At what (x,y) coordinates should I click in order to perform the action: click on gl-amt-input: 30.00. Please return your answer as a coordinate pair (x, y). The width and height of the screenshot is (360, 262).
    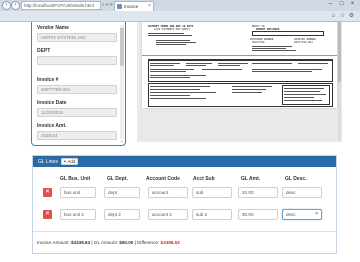
    Looking at the image, I should click on (258, 214).